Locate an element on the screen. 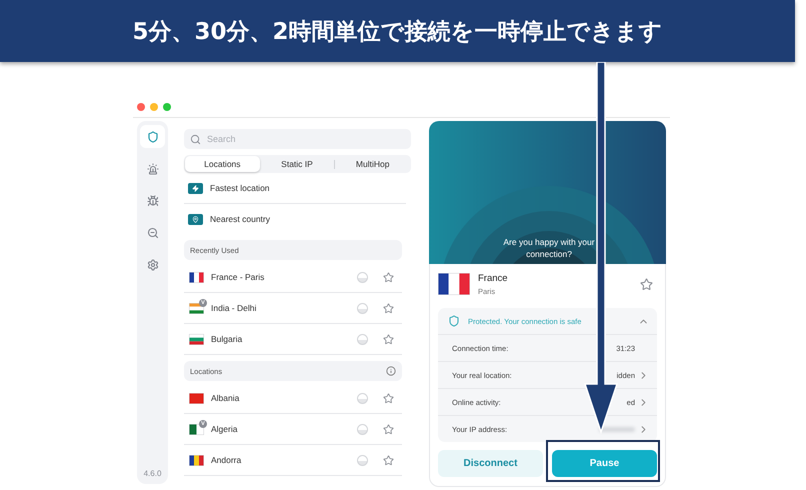 The width and height of the screenshot is (806, 490). pin-icon is located at coordinates (195, 219).